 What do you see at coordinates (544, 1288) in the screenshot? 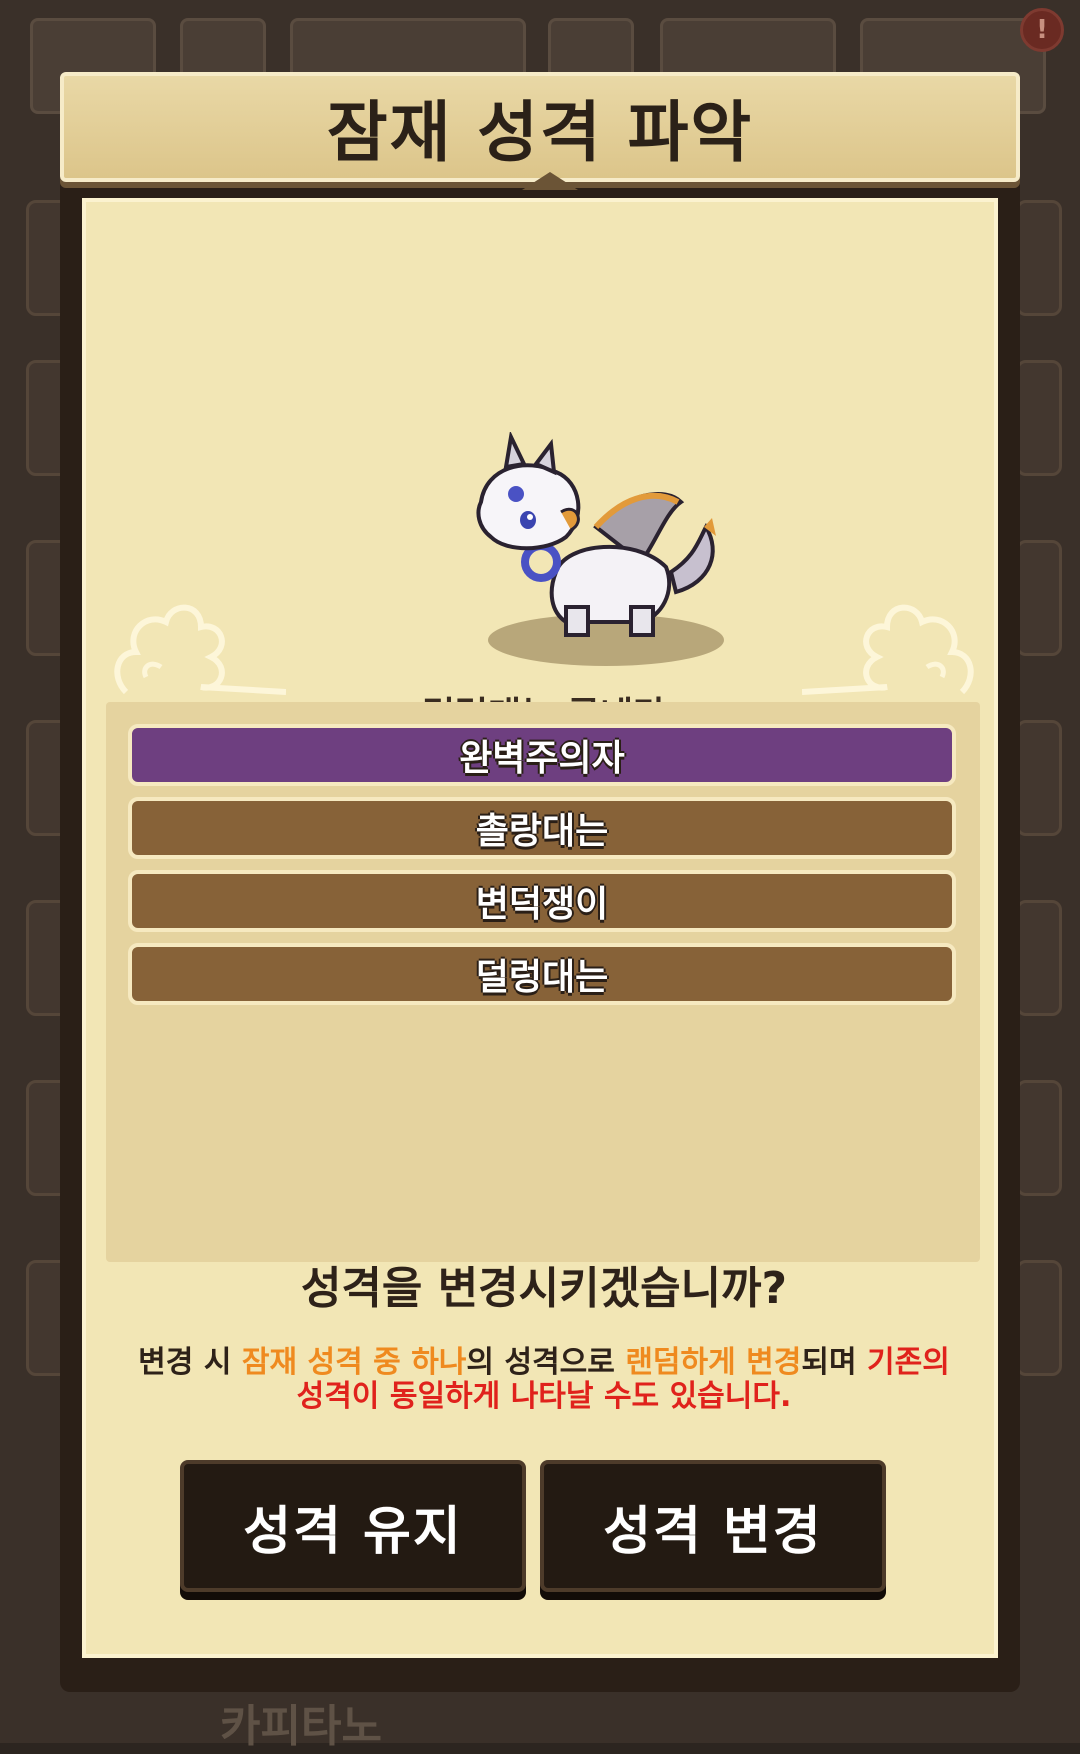
I see `confirm-question: 성격을 변경시키겠습니까?` at bounding box center [544, 1288].